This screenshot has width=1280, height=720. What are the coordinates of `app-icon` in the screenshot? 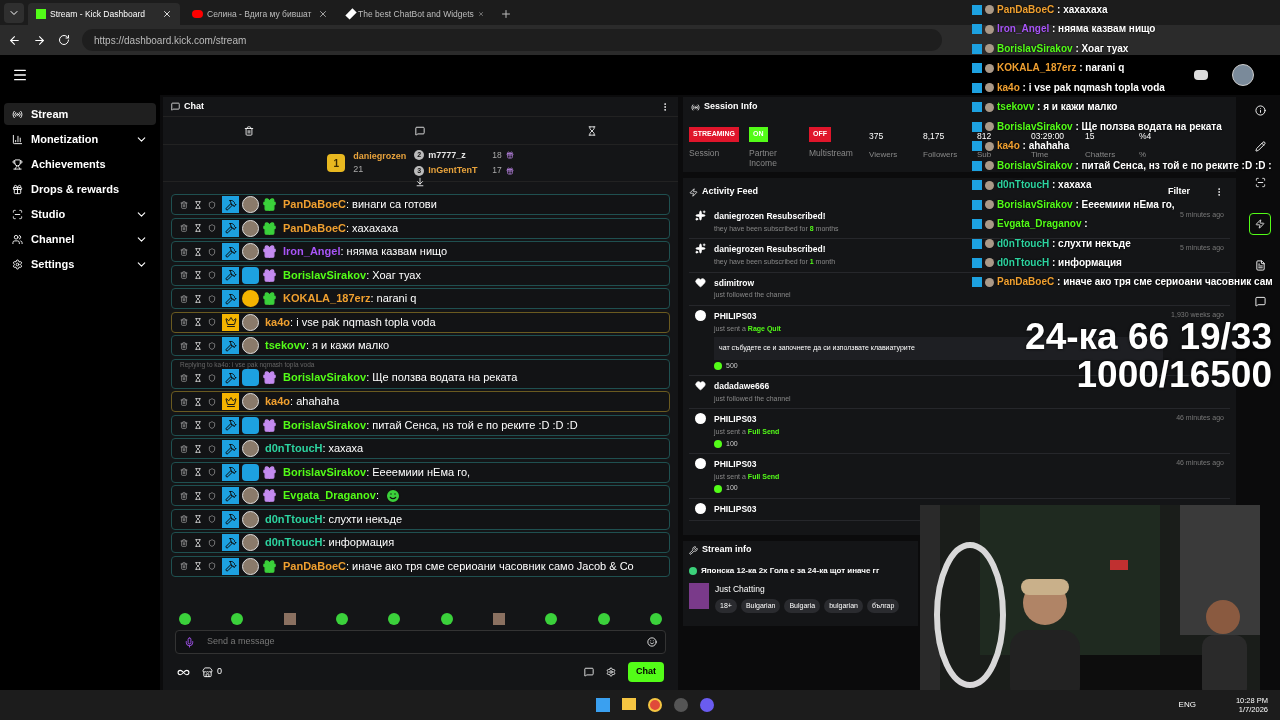 It's located at (707, 705).